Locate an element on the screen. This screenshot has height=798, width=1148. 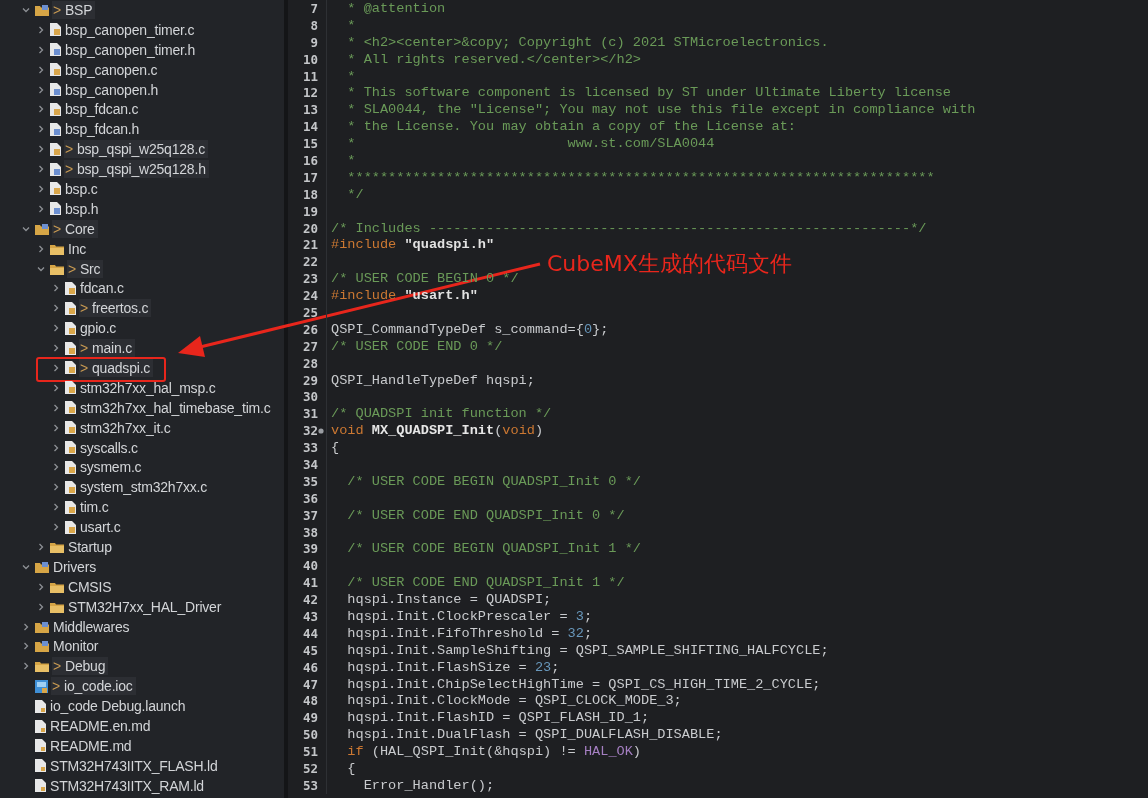
tree-item-label: STM32H743IITX_RAM.ld is located at coordinates (128, 785).